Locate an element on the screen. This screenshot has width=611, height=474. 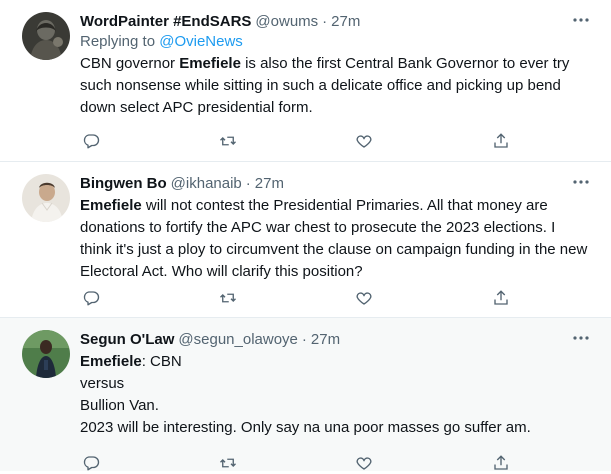
replying-to: Replying to @OvieNews is located at coordinates (335, 42).